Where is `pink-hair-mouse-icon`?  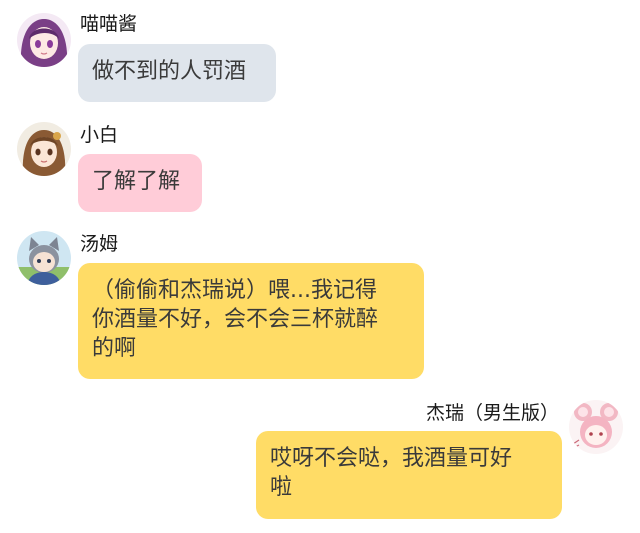
pink-hair-mouse-icon is located at coordinates (596, 427).